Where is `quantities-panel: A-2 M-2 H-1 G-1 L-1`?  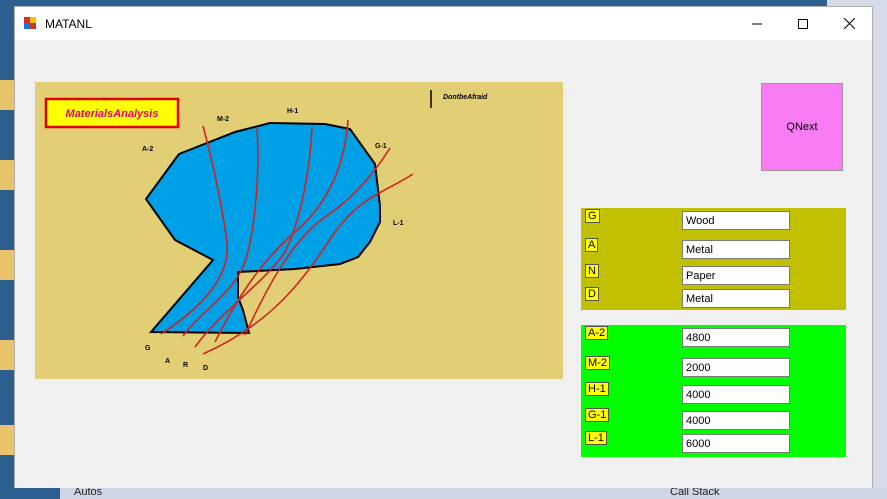 quantities-panel: A-2 M-2 H-1 G-1 L-1 is located at coordinates (713, 391).